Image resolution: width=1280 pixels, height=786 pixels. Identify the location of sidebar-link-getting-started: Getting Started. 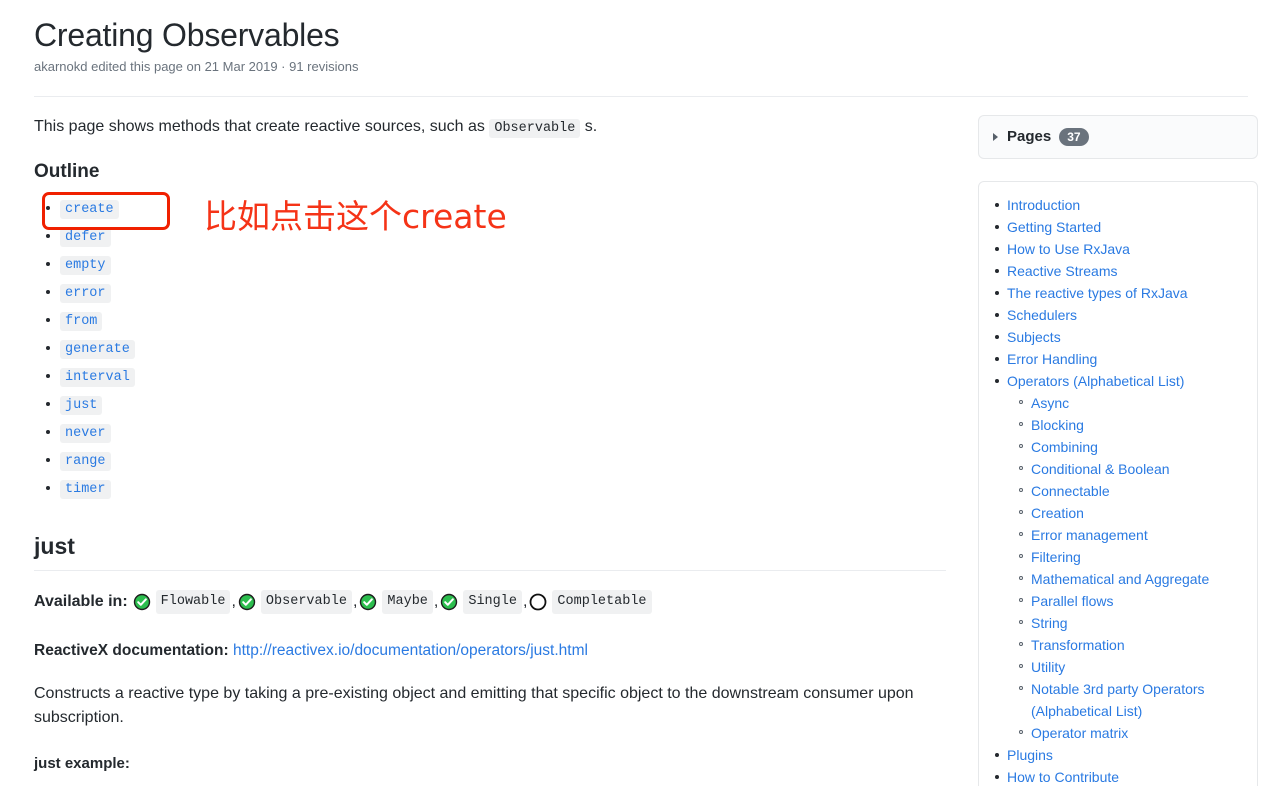
(1054, 227).